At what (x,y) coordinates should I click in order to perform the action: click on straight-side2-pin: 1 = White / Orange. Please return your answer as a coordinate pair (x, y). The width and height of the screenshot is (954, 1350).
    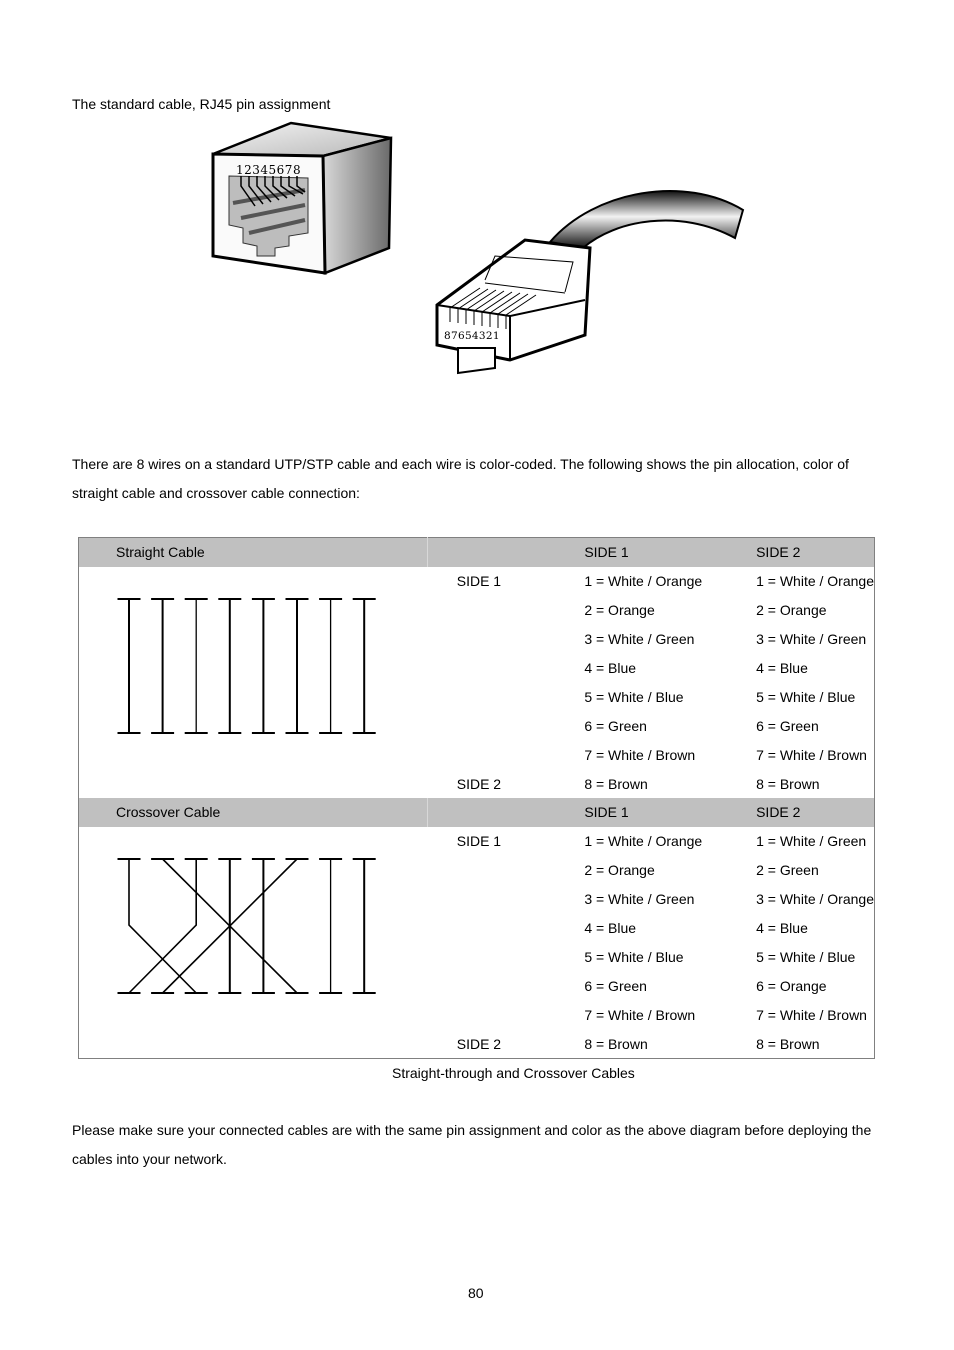
    Looking at the image, I should click on (815, 581).